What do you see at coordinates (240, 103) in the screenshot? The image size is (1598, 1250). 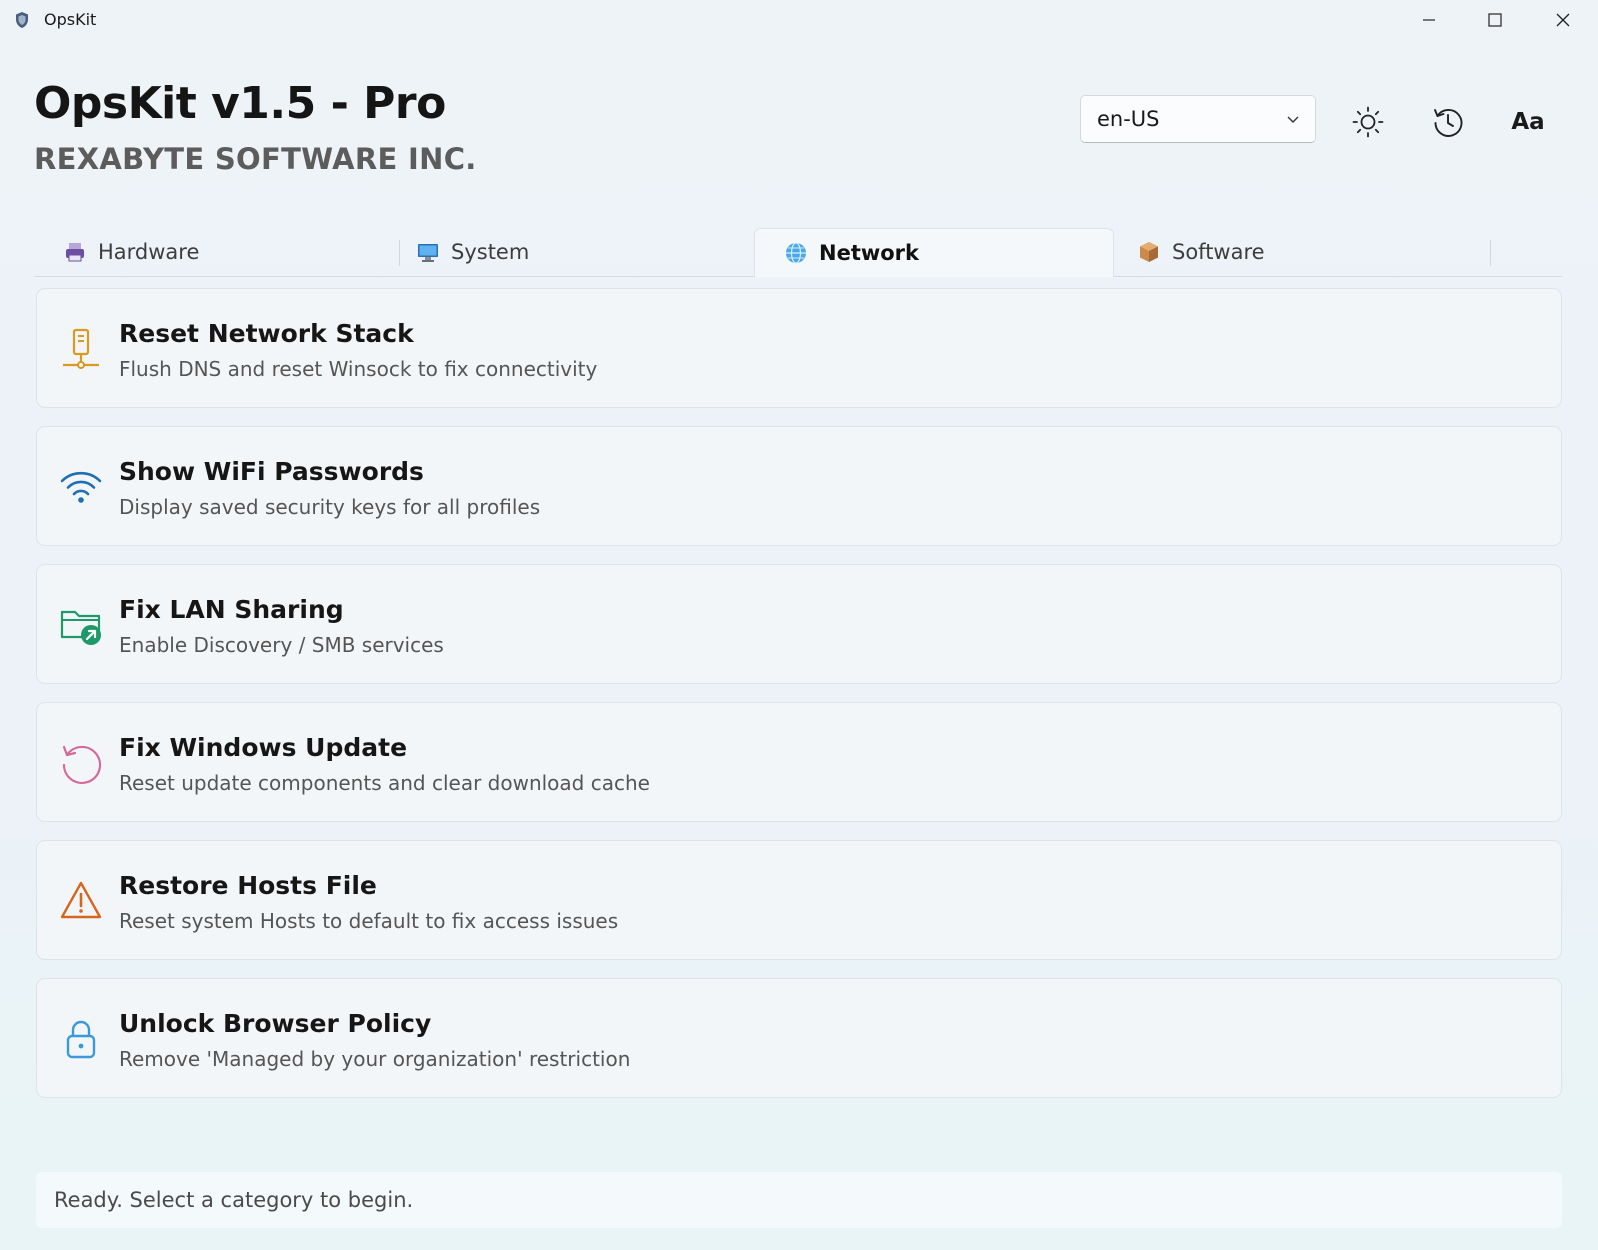 I see `page-title: OpsKit v1.5 - Pro` at bounding box center [240, 103].